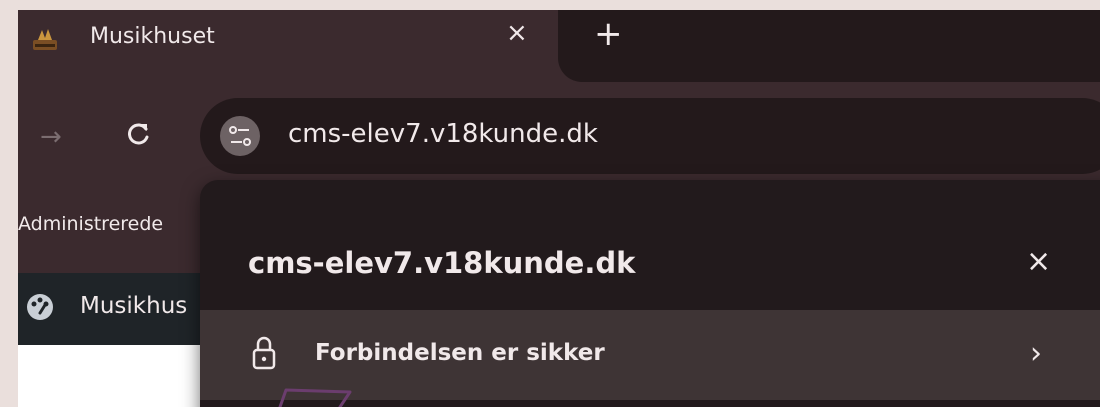 This screenshot has width=1100, height=407. I want to click on connection-label: Forbindelsen er sikker, so click(460, 353).